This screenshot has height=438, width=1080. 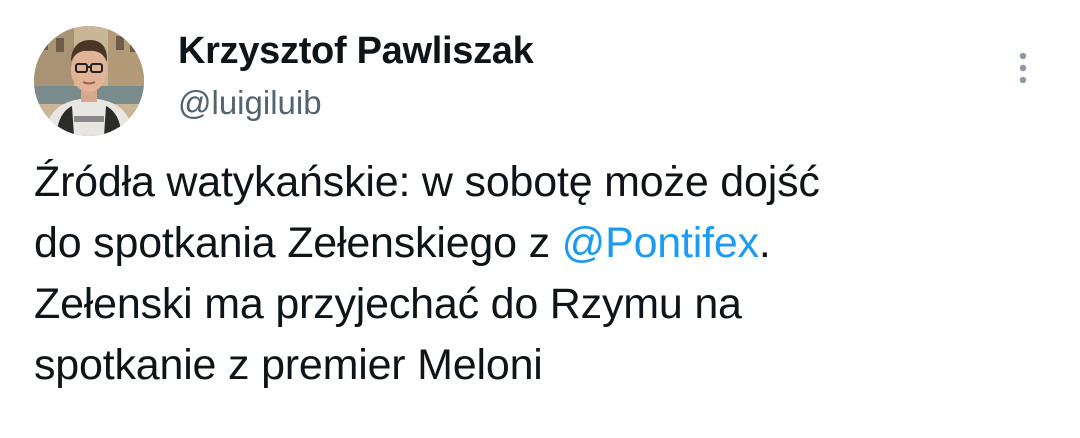 What do you see at coordinates (356, 51) in the screenshot?
I see `author-display-name: Krzysztof Pawliszak` at bounding box center [356, 51].